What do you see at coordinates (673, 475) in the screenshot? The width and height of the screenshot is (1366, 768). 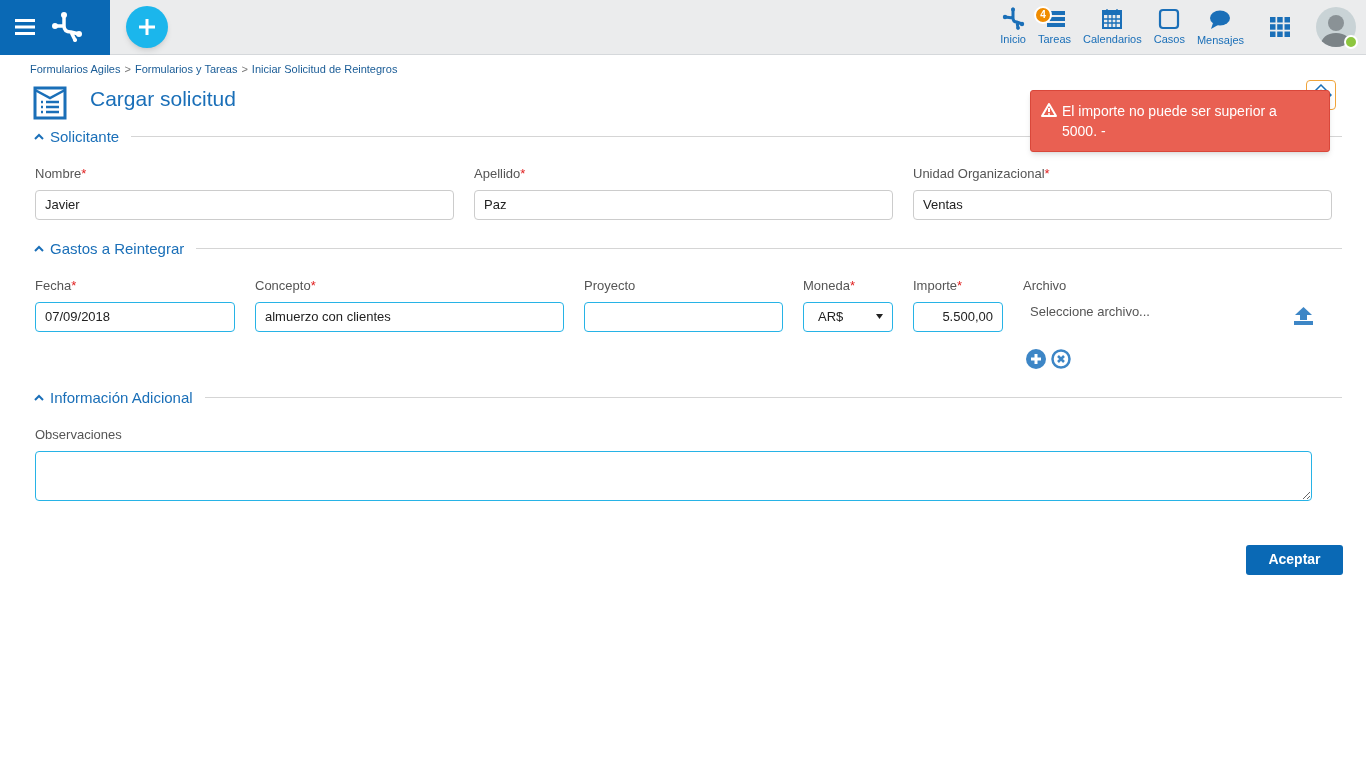 I see `text-area` at bounding box center [673, 475].